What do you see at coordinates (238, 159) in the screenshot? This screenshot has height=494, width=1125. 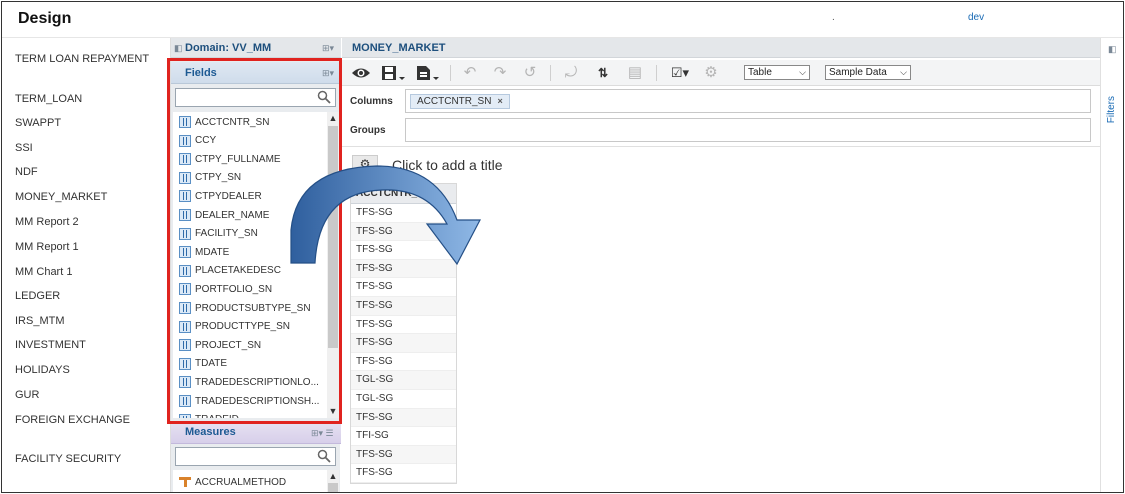 I see `field-label: CTPY_FULLNAME` at bounding box center [238, 159].